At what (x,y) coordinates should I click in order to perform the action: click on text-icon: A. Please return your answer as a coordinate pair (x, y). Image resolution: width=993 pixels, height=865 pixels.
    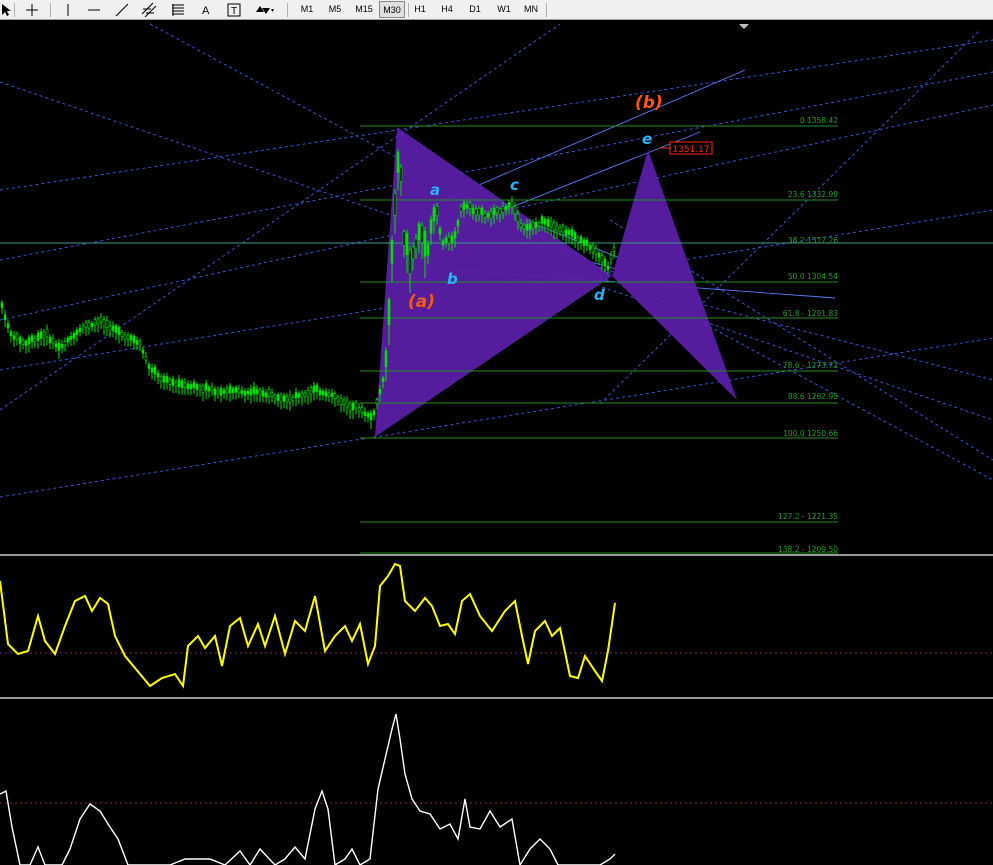
    Looking at the image, I should click on (206, 10).